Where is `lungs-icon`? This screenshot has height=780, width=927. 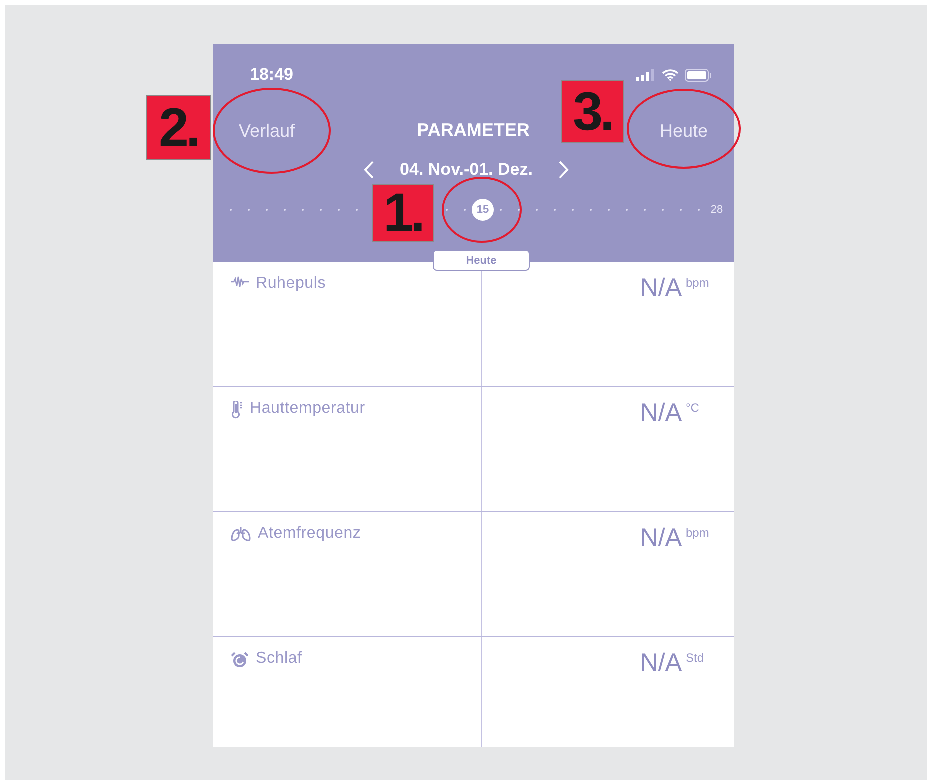
lungs-icon is located at coordinates (241, 534).